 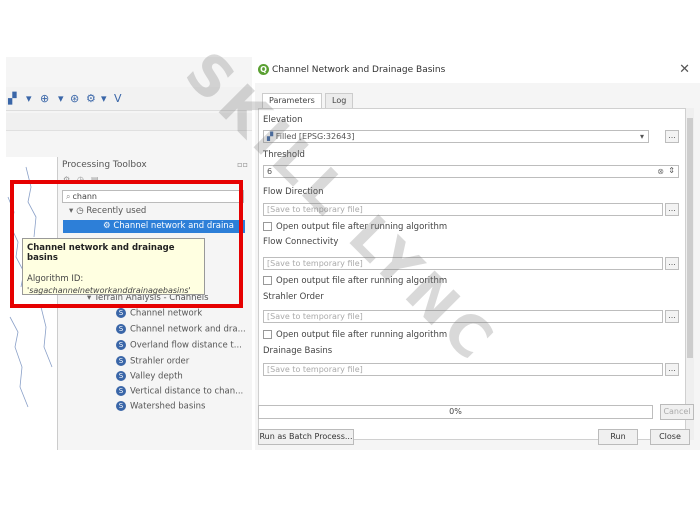 What do you see at coordinates (242, 164) in the screenshot?
I see `panel-float-icon: ▫▫` at bounding box center [242, 164].